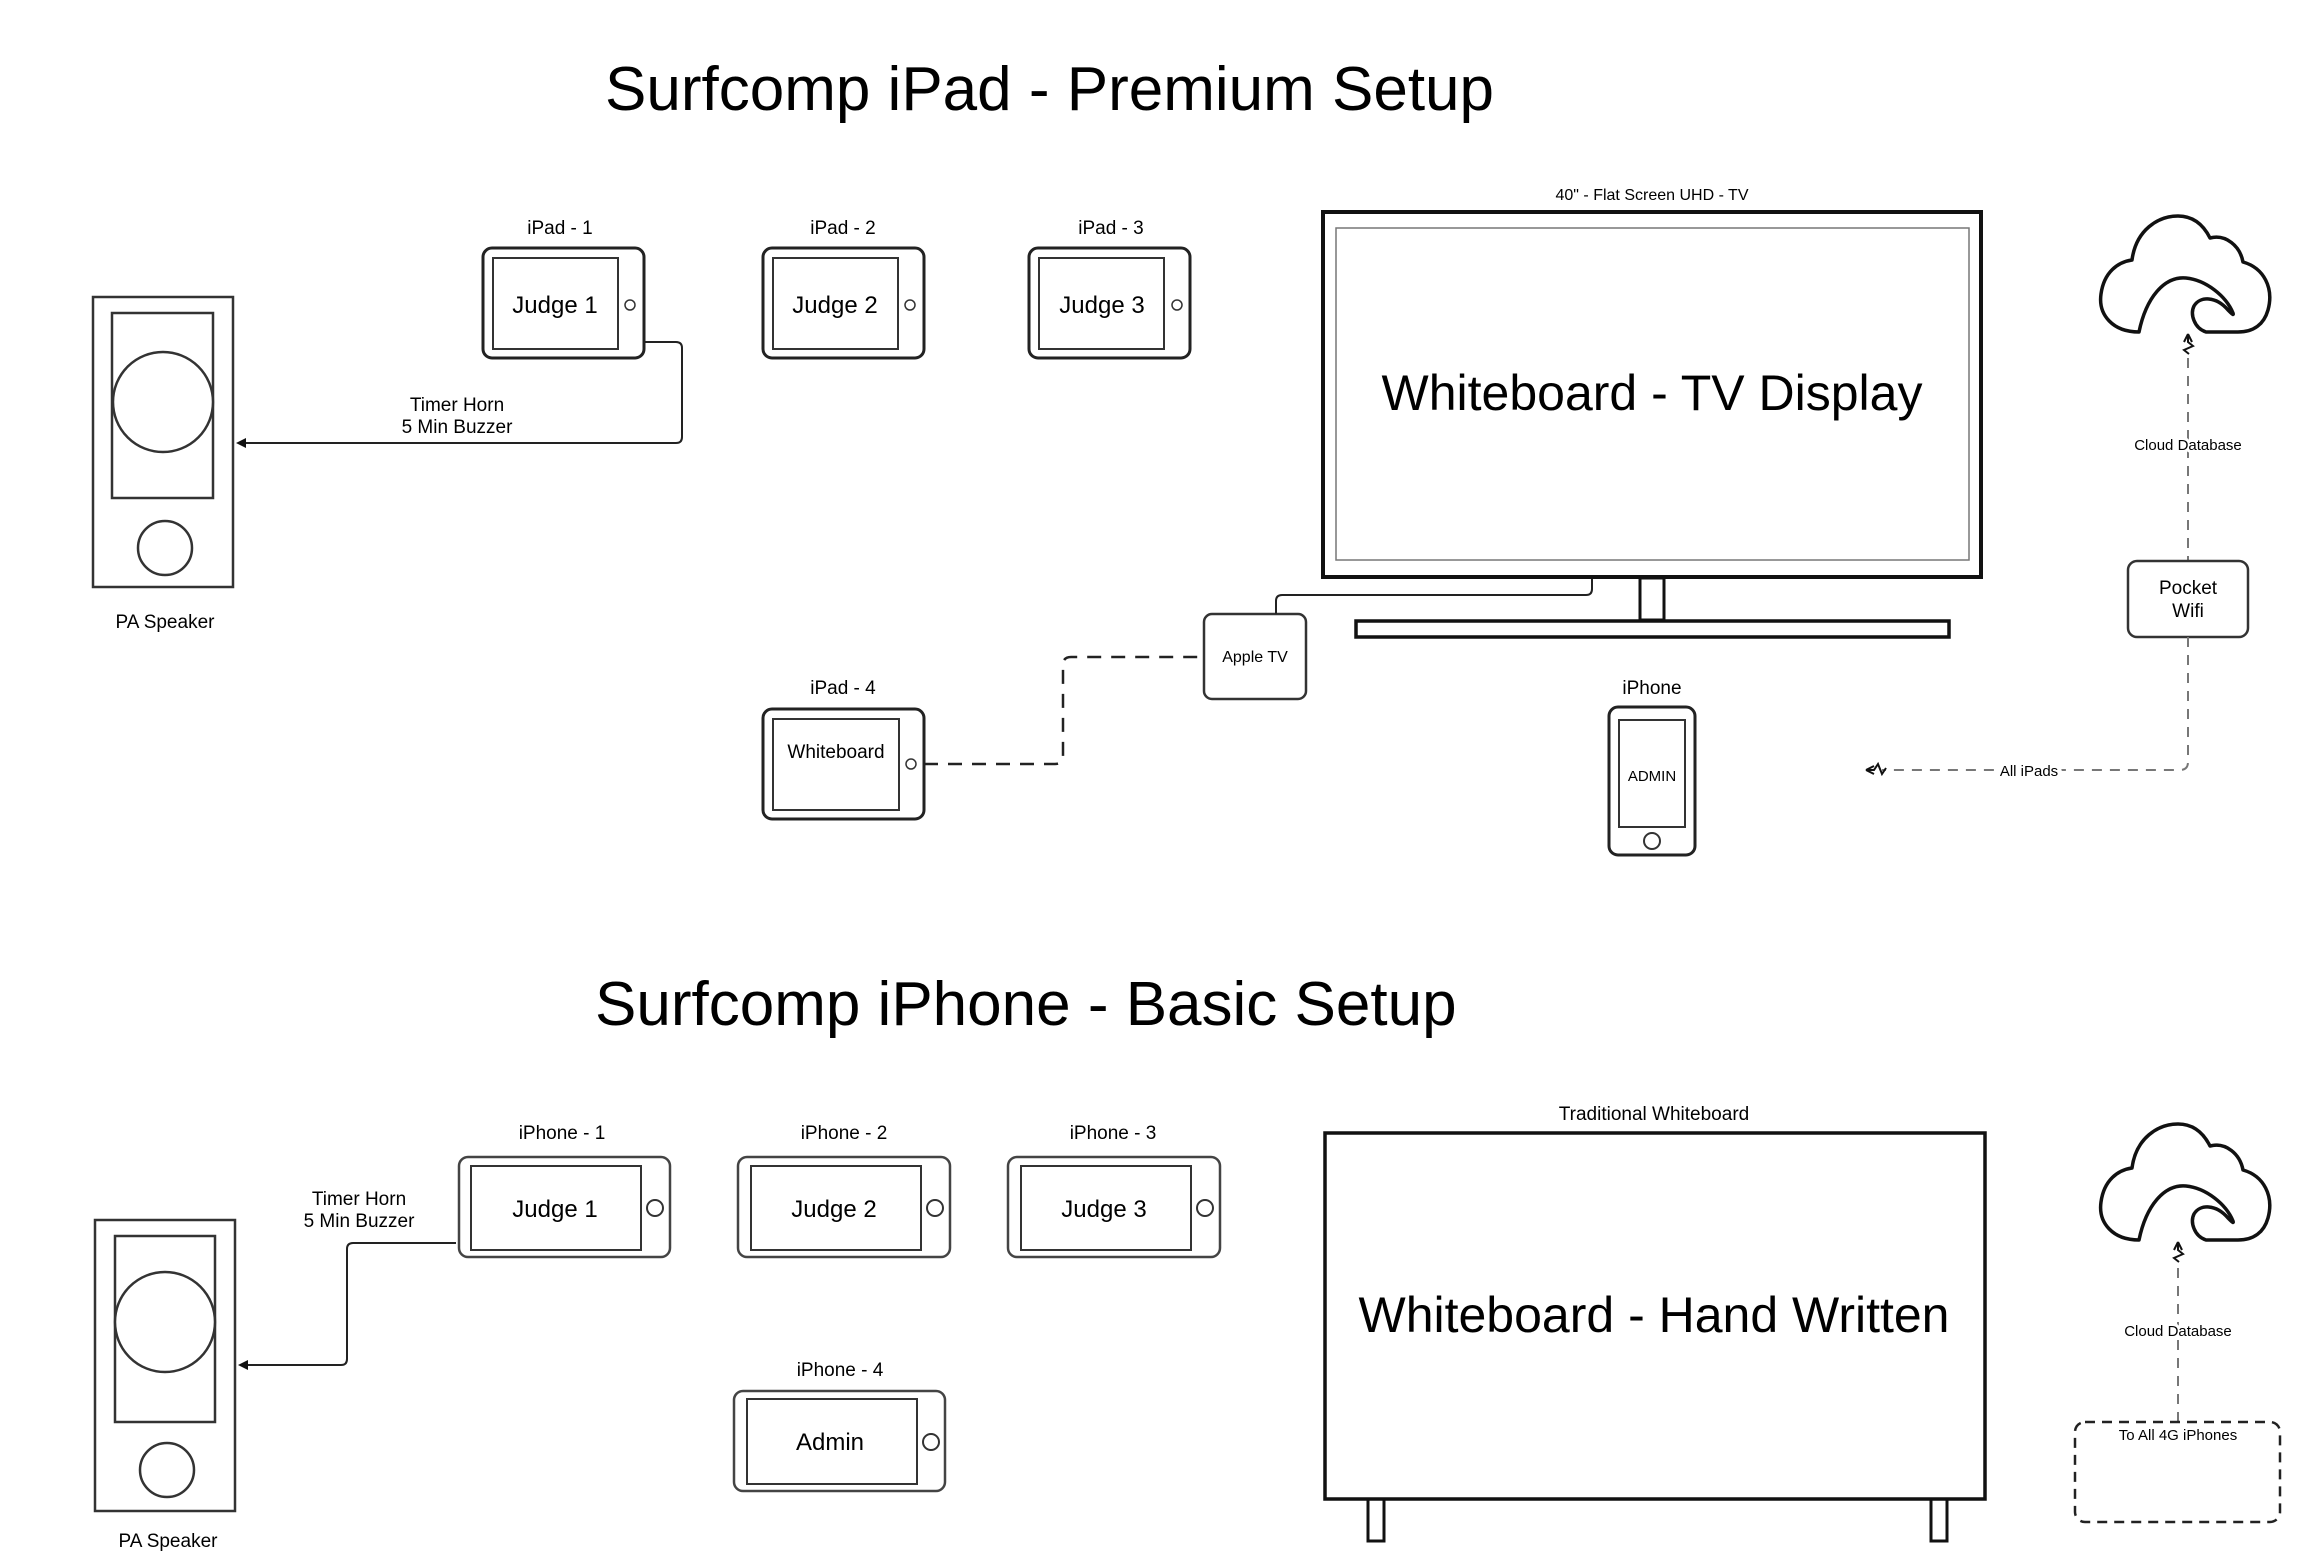  Describe the element at coordinates (1101, 305) in the screenshot. I see `ipad-3-screen-text: Judge 3` at that location.